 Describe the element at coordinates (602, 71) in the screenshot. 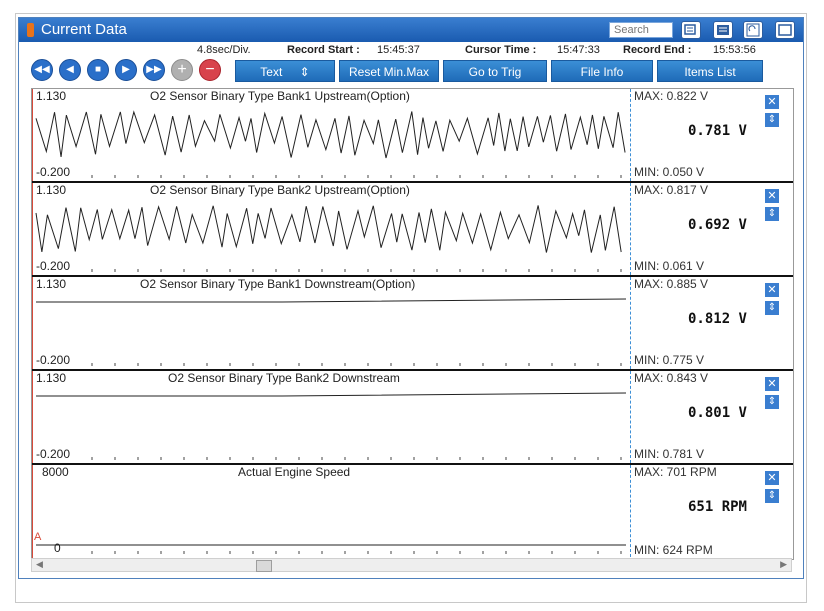

I see `file-info-button: File Info` at that location.